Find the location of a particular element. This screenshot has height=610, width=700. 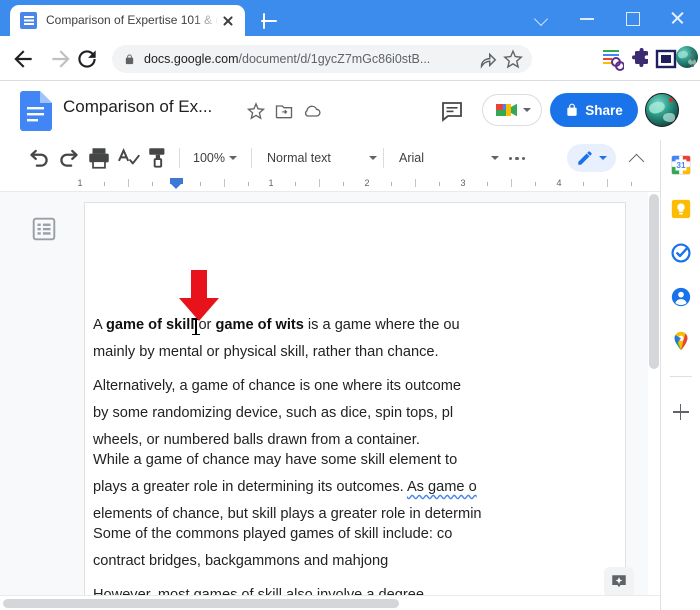

undo-icon is located at coordinates (39, 158).